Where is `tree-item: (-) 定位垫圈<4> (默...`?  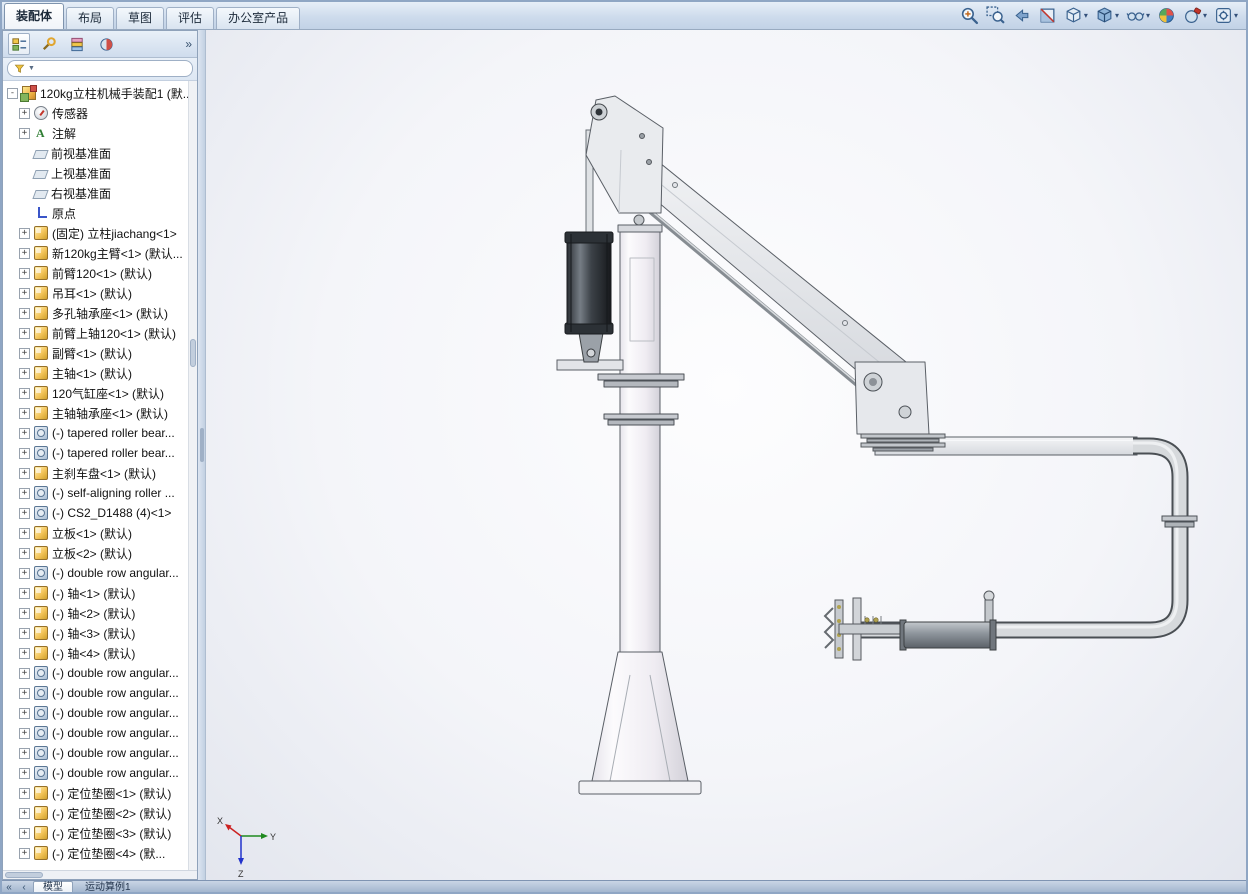
tree-item: (-) 定位垫圈<4> (默... is located at coordinates (100, 853).